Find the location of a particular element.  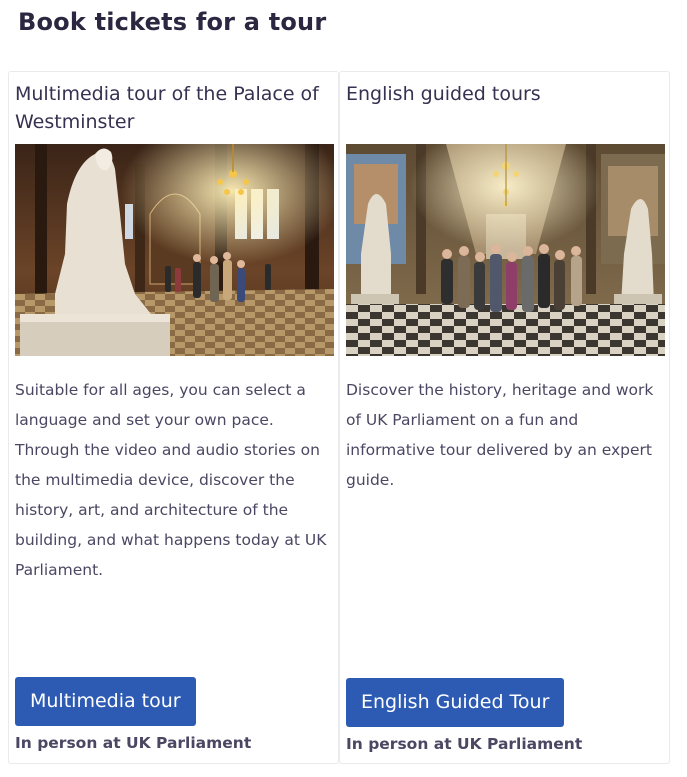

page-title: Book tickets for a tour is located at coordinates (172, 22).